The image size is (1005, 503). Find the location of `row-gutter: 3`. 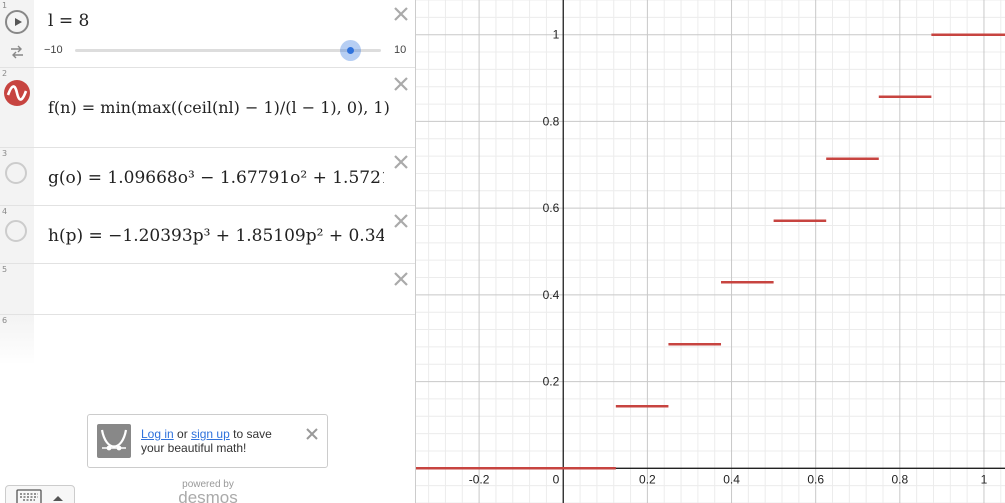

row-gutter: 3 is located at coordinates (17, 176).